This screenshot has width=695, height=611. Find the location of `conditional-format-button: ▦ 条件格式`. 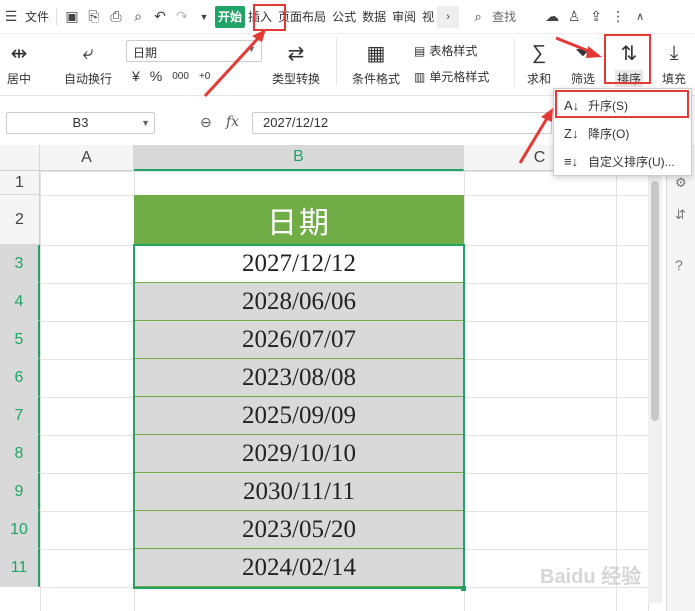

conditional-format-button: ▦ 条件格式 is located at coordinates (376, 63).